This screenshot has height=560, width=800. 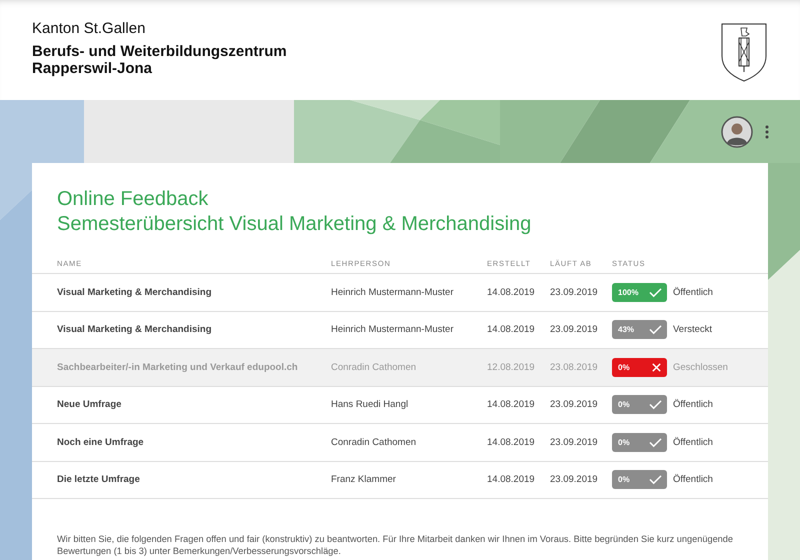 I want to click on expiry-date: 23.08.2019, so click(x=574, y=367).